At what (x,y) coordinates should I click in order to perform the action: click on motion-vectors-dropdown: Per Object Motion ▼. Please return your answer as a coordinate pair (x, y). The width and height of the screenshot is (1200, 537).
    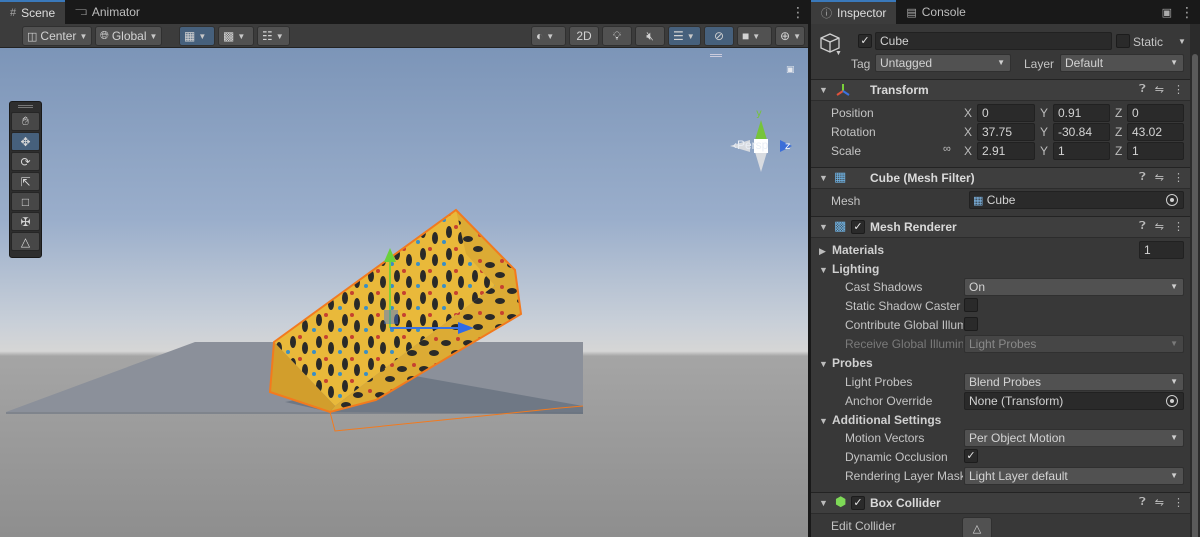
    Looking at the image, I should click on (1074, 438).